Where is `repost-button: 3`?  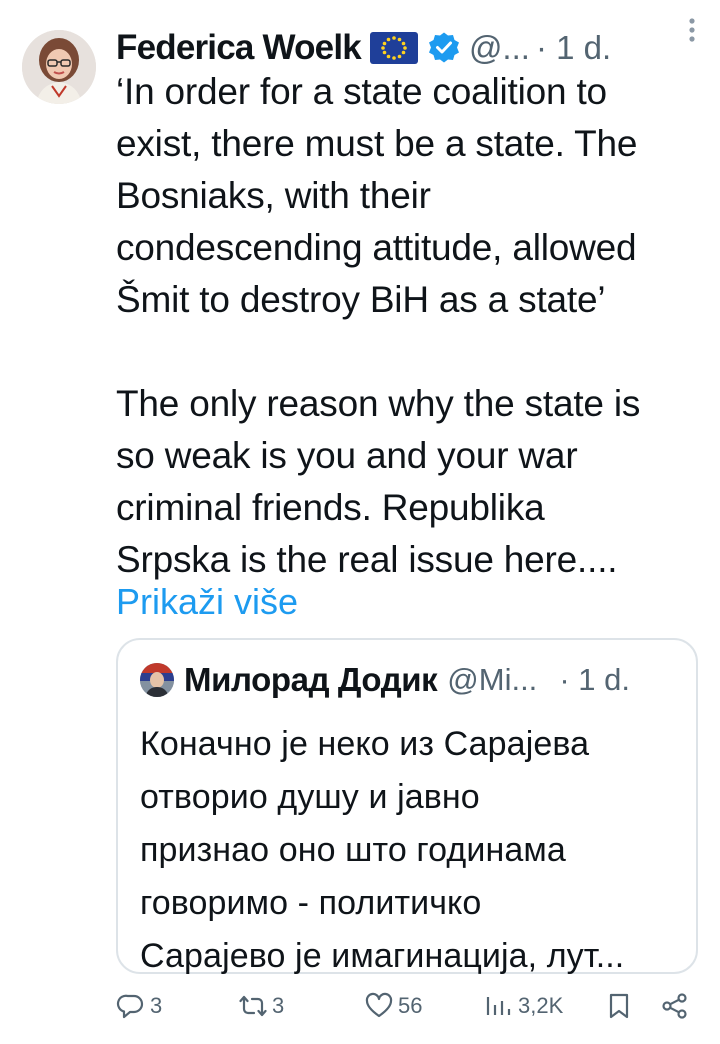
repost-button: 3 is located at coordinates (261, 1006).